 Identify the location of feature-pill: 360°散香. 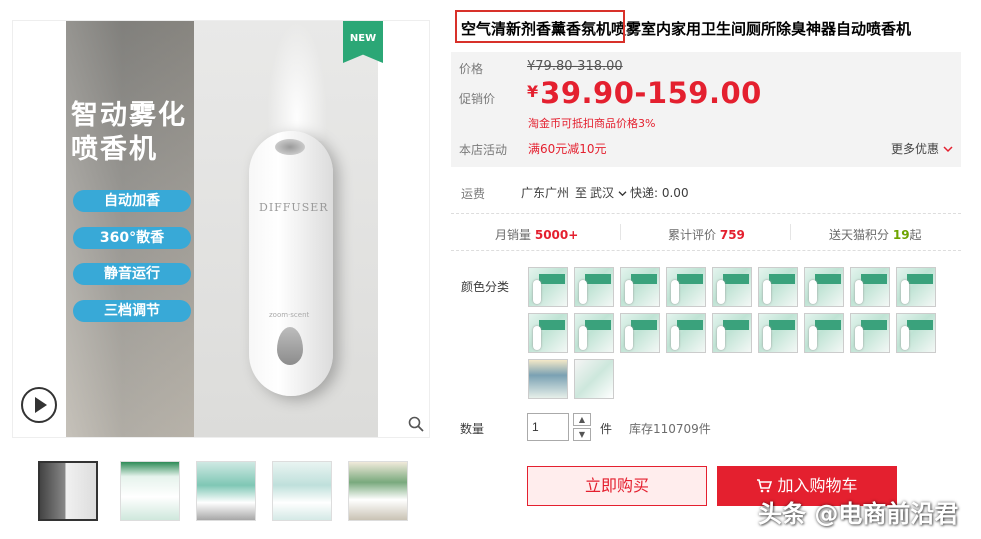
(132, 238).